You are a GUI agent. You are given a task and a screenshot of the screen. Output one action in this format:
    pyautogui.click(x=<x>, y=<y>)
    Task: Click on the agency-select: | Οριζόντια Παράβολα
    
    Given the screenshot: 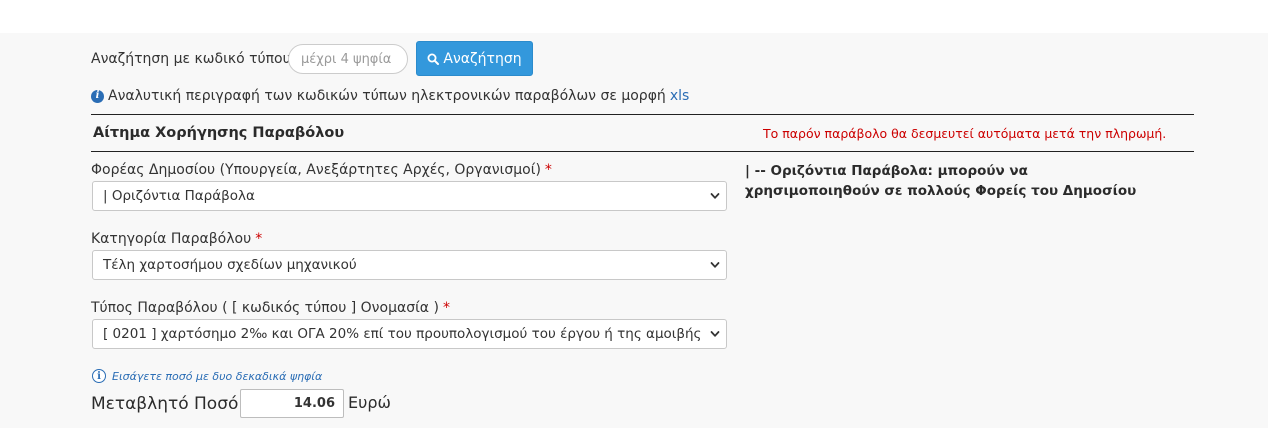 What is the action you would take?
    pyautogui.click(x=409, y=196)
    